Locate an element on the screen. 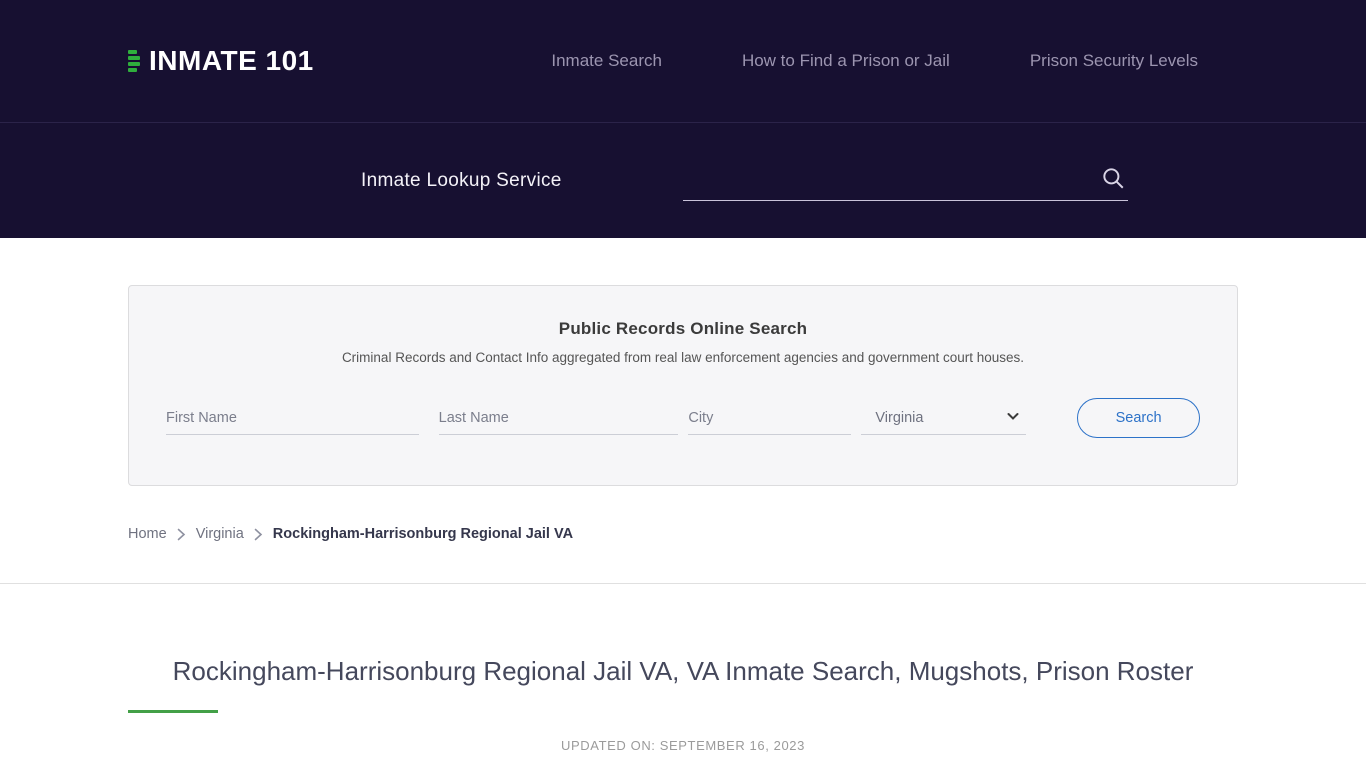  menu-bars-icon is located at coordinates (134, 61).